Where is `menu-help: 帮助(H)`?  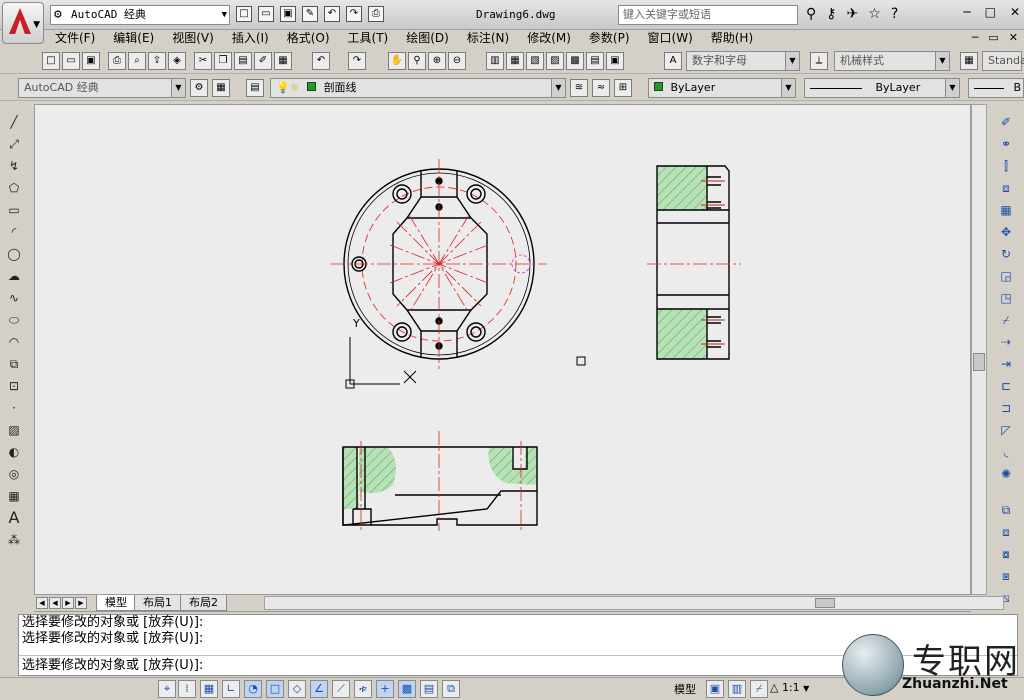 menu-help: 帮助(H) is located at coordinates (732, 39).